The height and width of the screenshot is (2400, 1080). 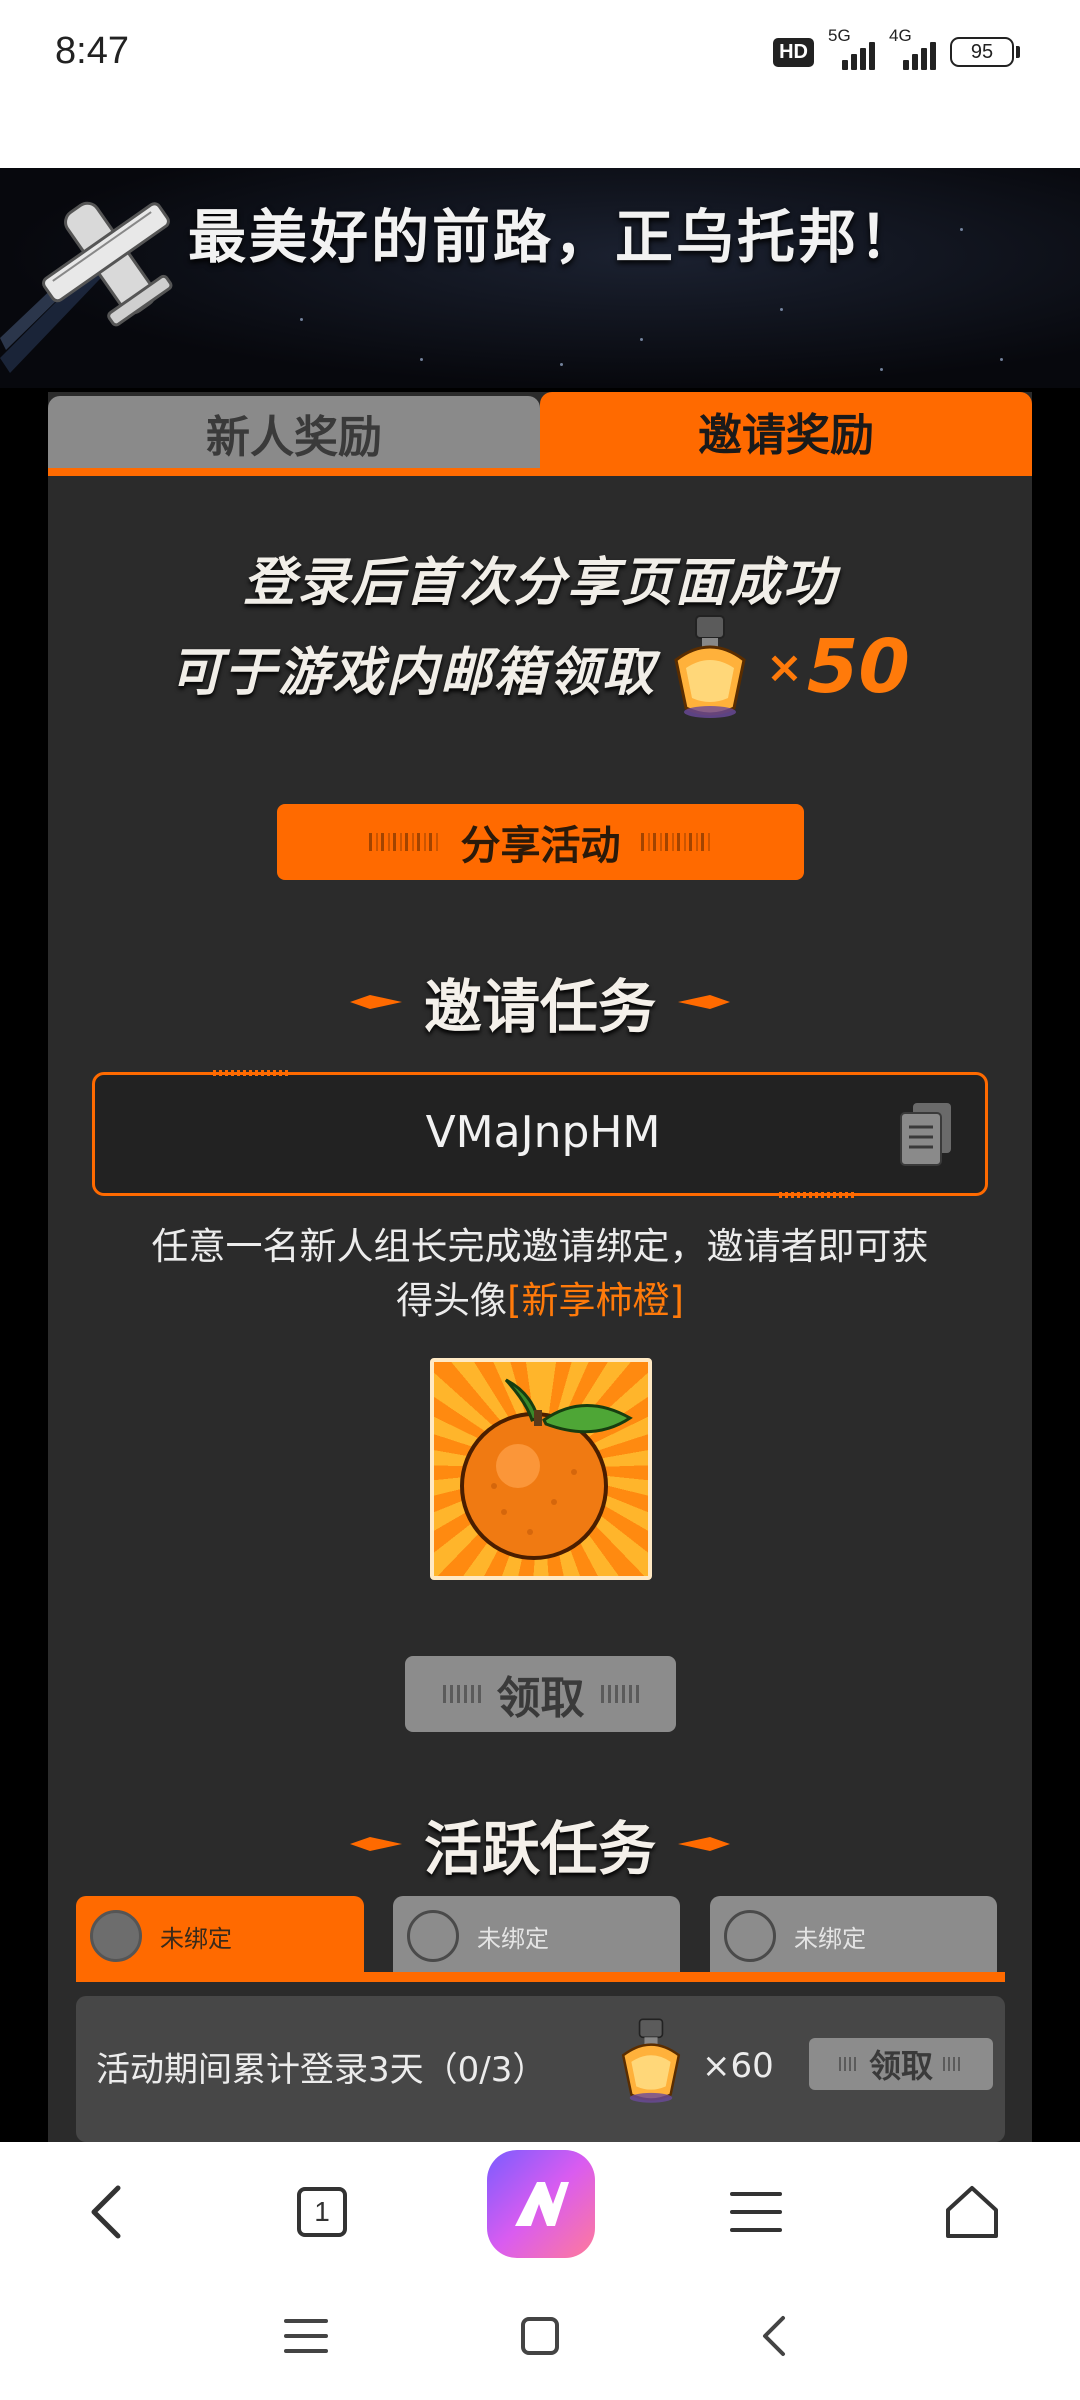 I want to click on home-nav-button, so click(x=540, y=2336).